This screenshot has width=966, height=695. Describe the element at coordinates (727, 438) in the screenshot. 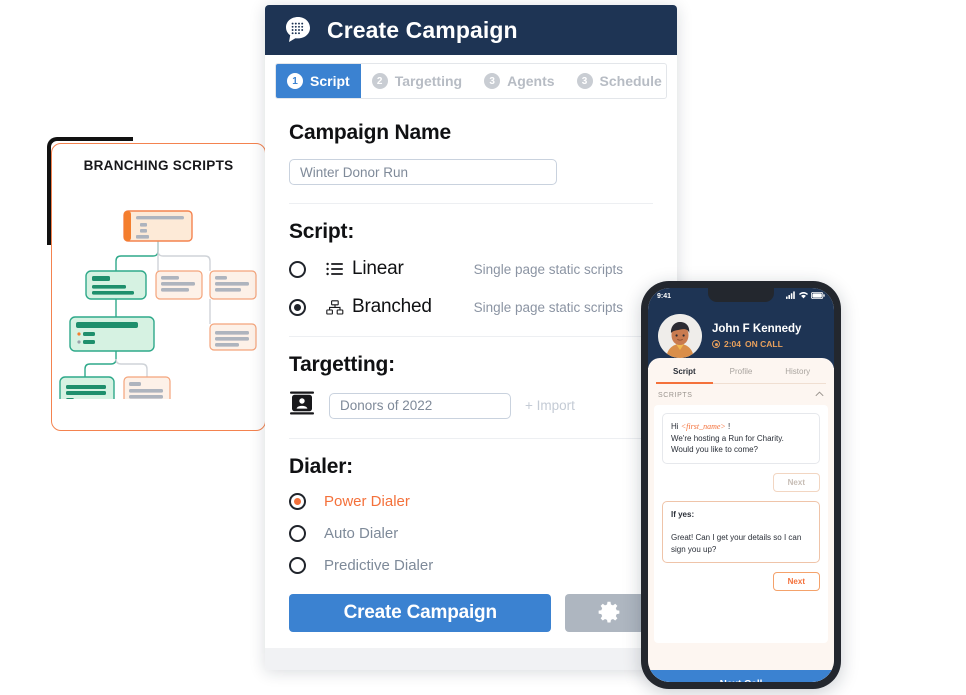

I see `script-line-2: We're hosting a Run for Charity.` at that location.